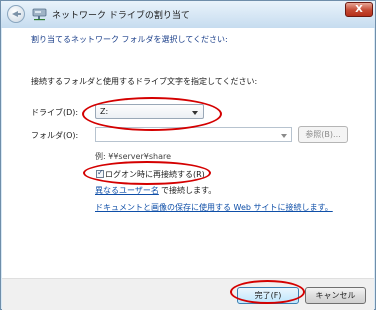 The image size is (376, 310). I want to click on drive-label: ドライブ(D):, so click(55, 112).